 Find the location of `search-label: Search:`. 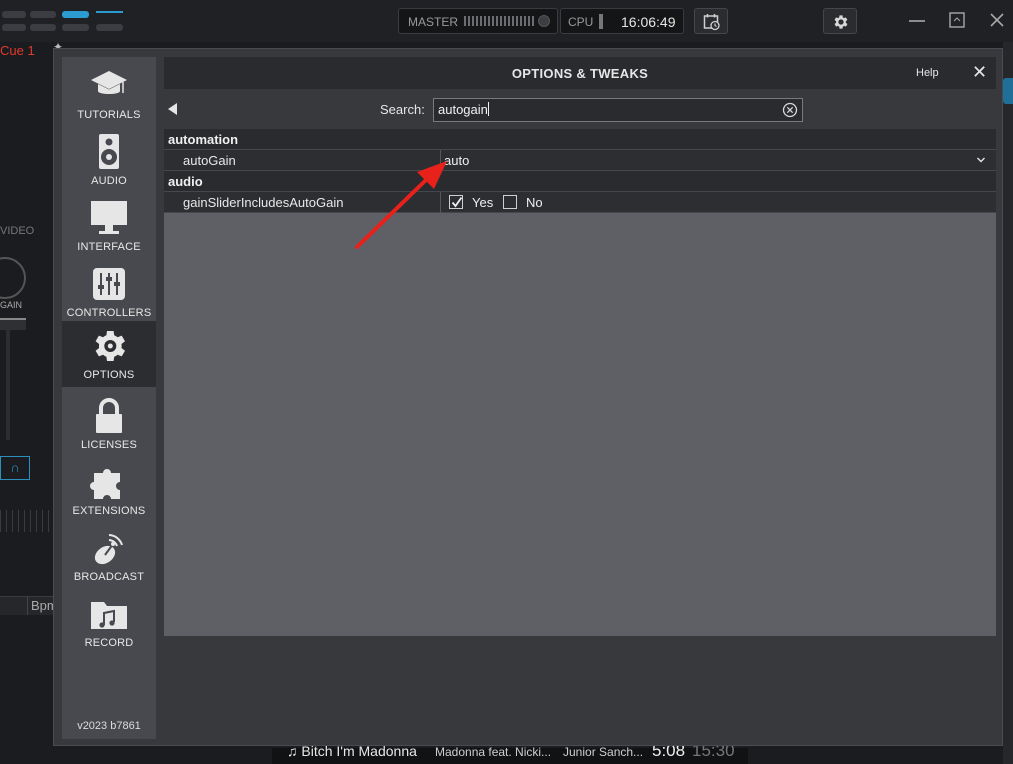

search-label: Search: is located at coordinates (402, 109).